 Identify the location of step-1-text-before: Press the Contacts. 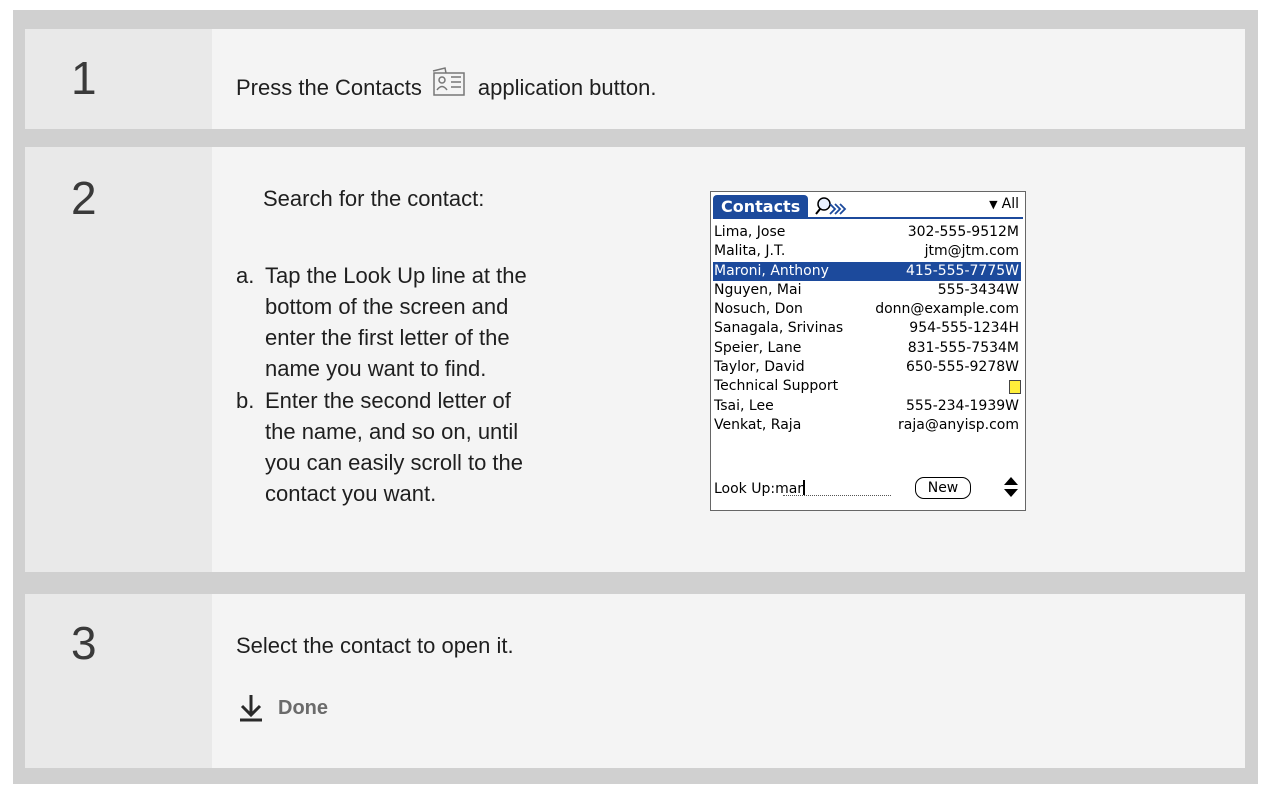
(329, 87).